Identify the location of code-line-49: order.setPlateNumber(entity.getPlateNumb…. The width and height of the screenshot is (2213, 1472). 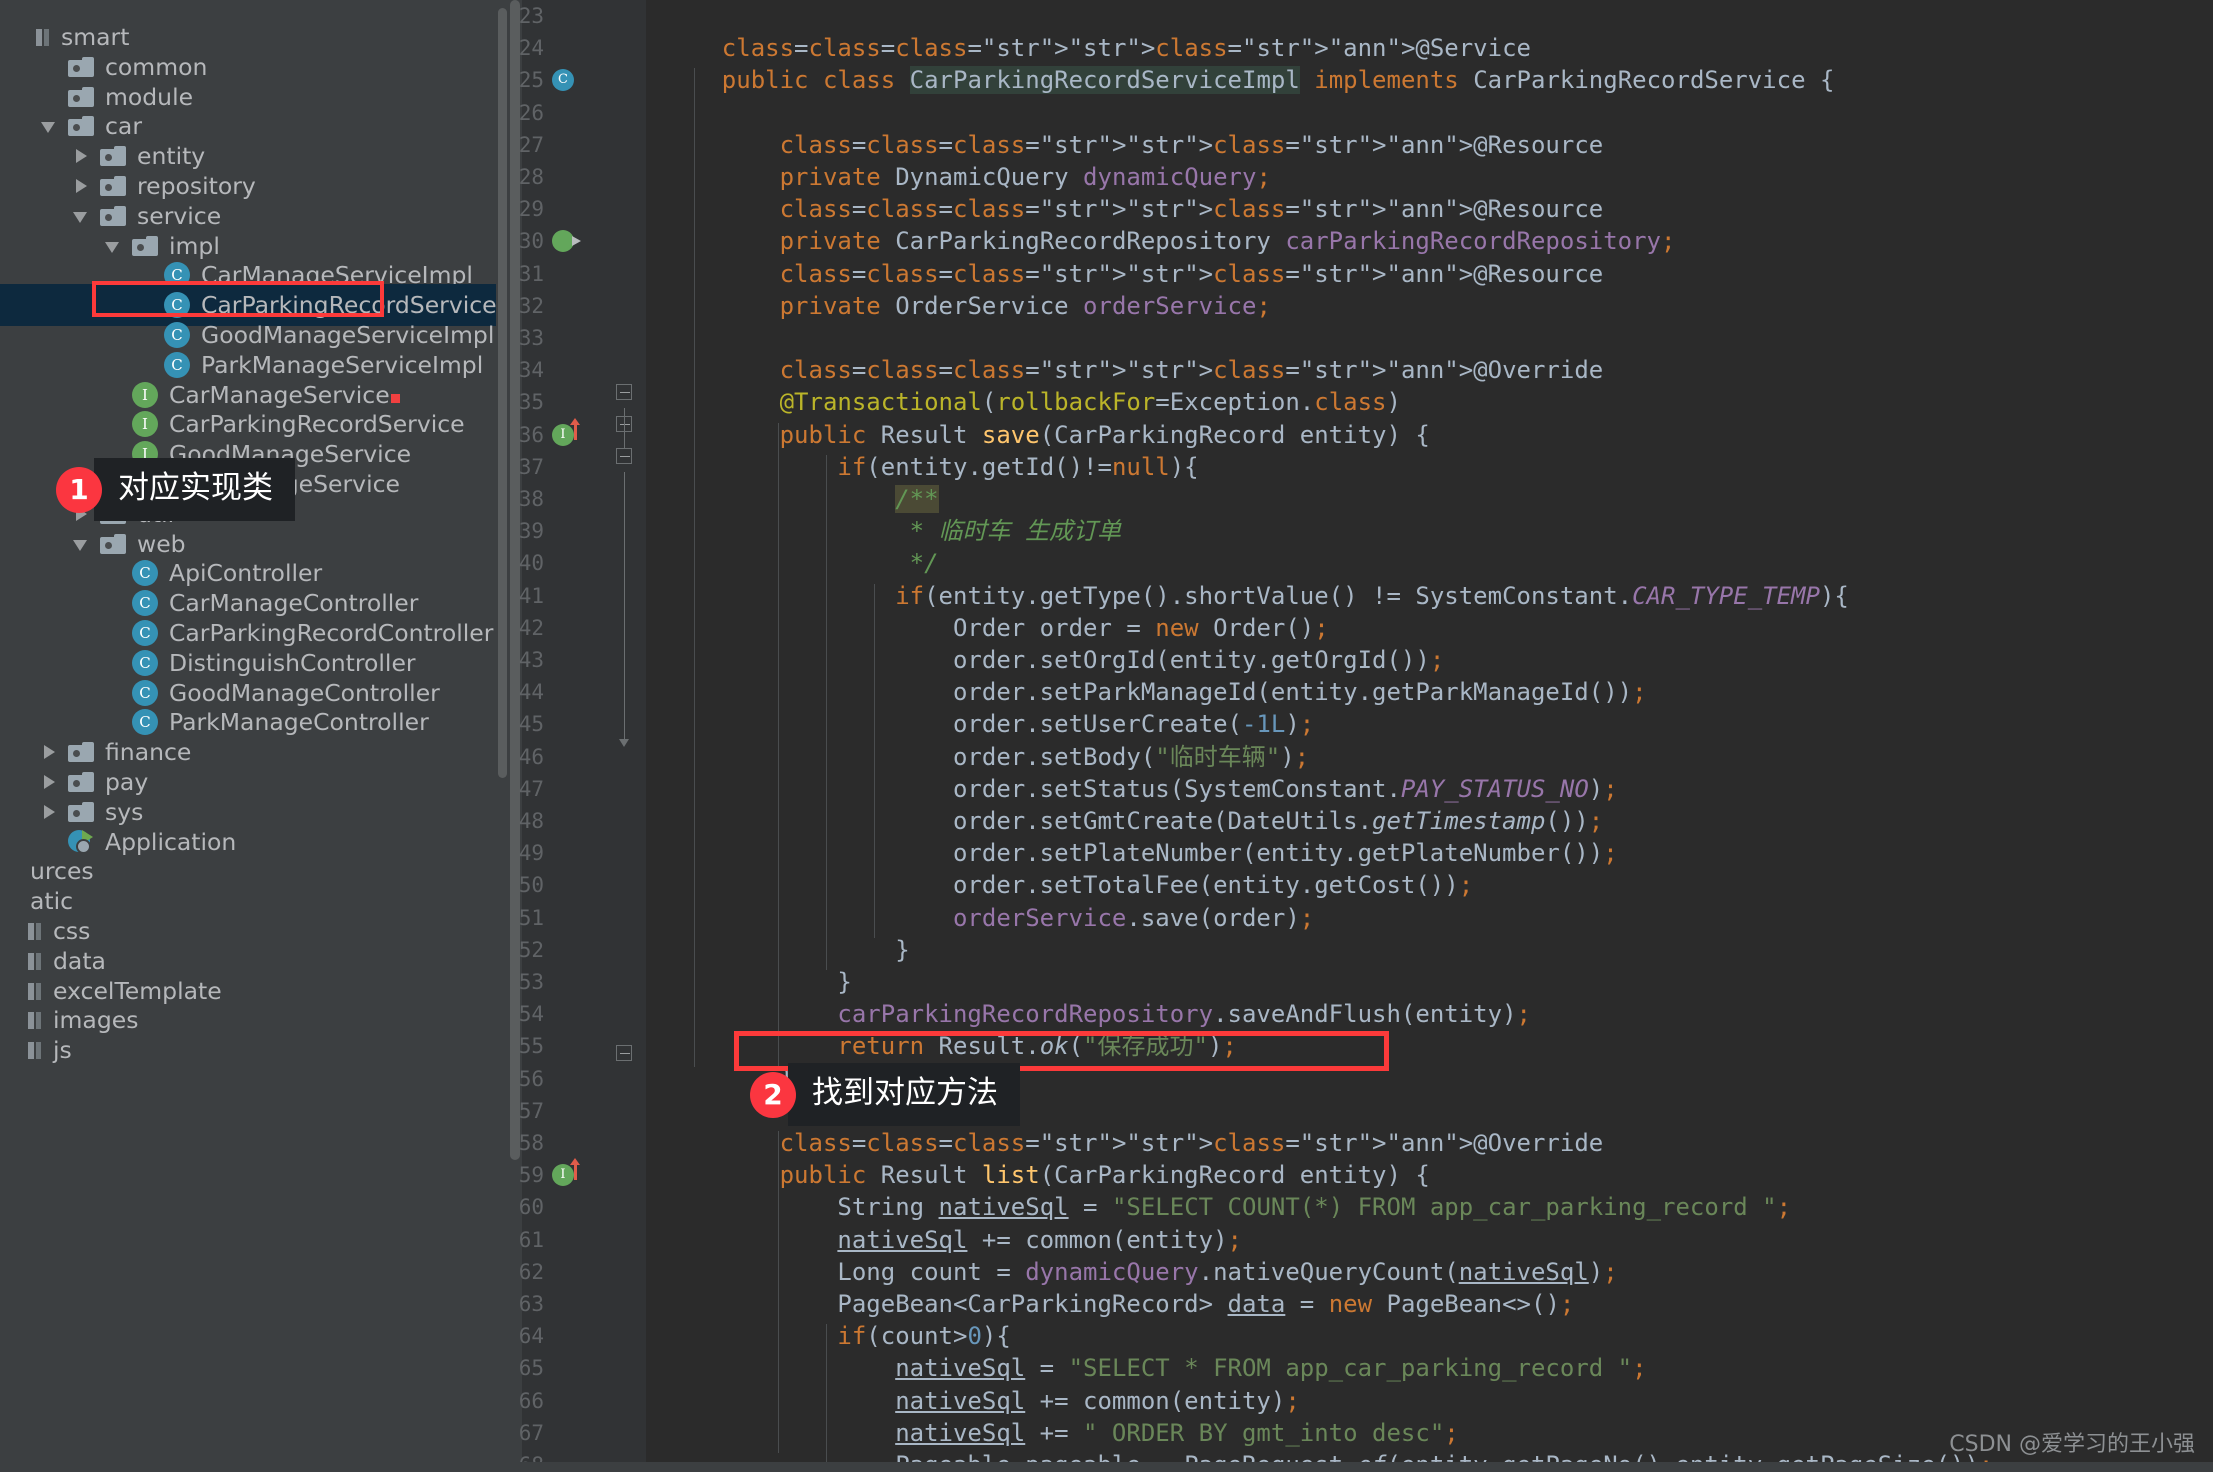
(1141, 853).